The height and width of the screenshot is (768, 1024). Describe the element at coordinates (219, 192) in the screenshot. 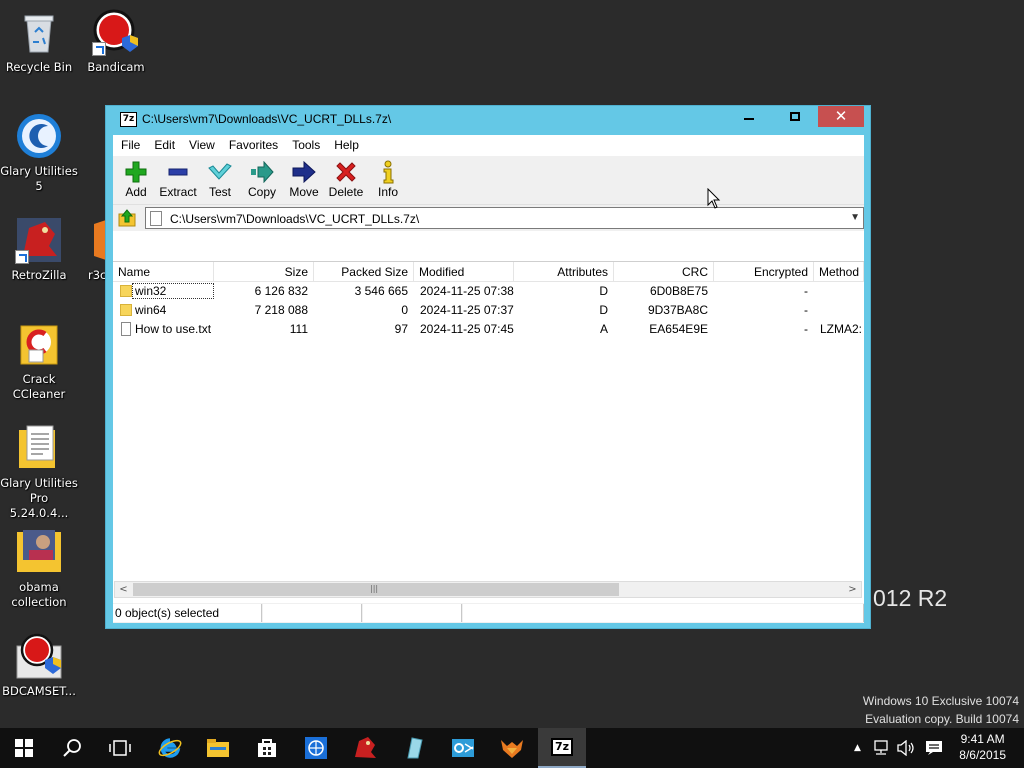

I see `test-label: Test` at that location.